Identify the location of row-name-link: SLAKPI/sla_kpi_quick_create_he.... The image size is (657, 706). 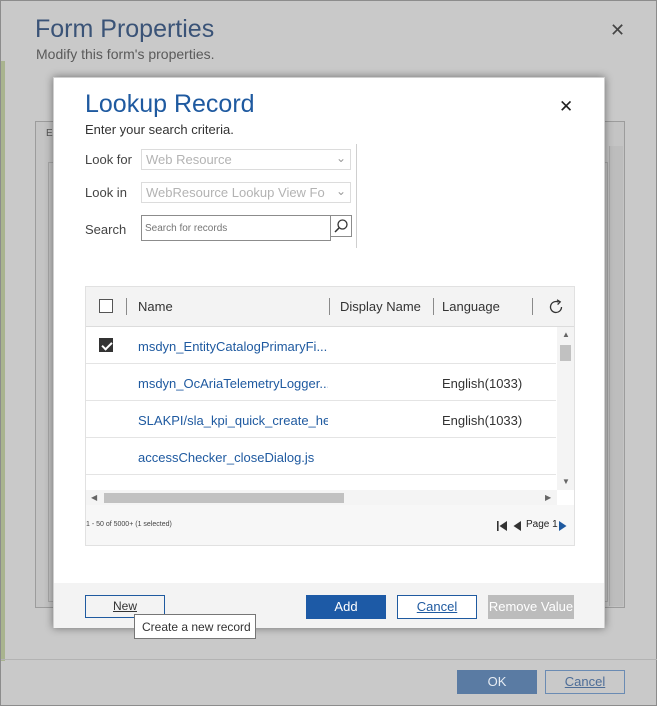
(233, 420).